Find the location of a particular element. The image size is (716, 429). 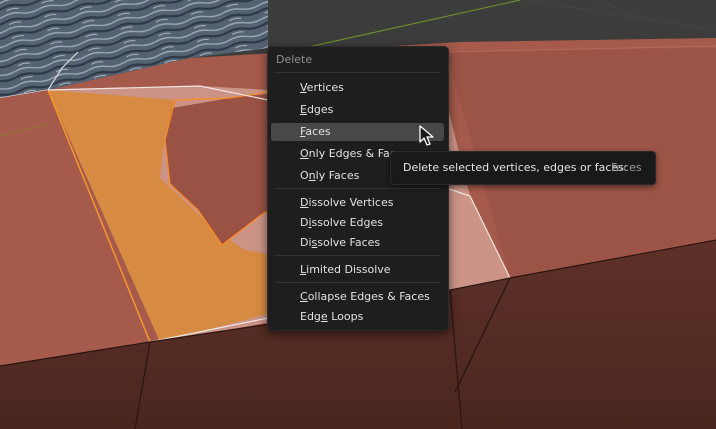

menu-title: Delete is located at coordinates (294, 59).